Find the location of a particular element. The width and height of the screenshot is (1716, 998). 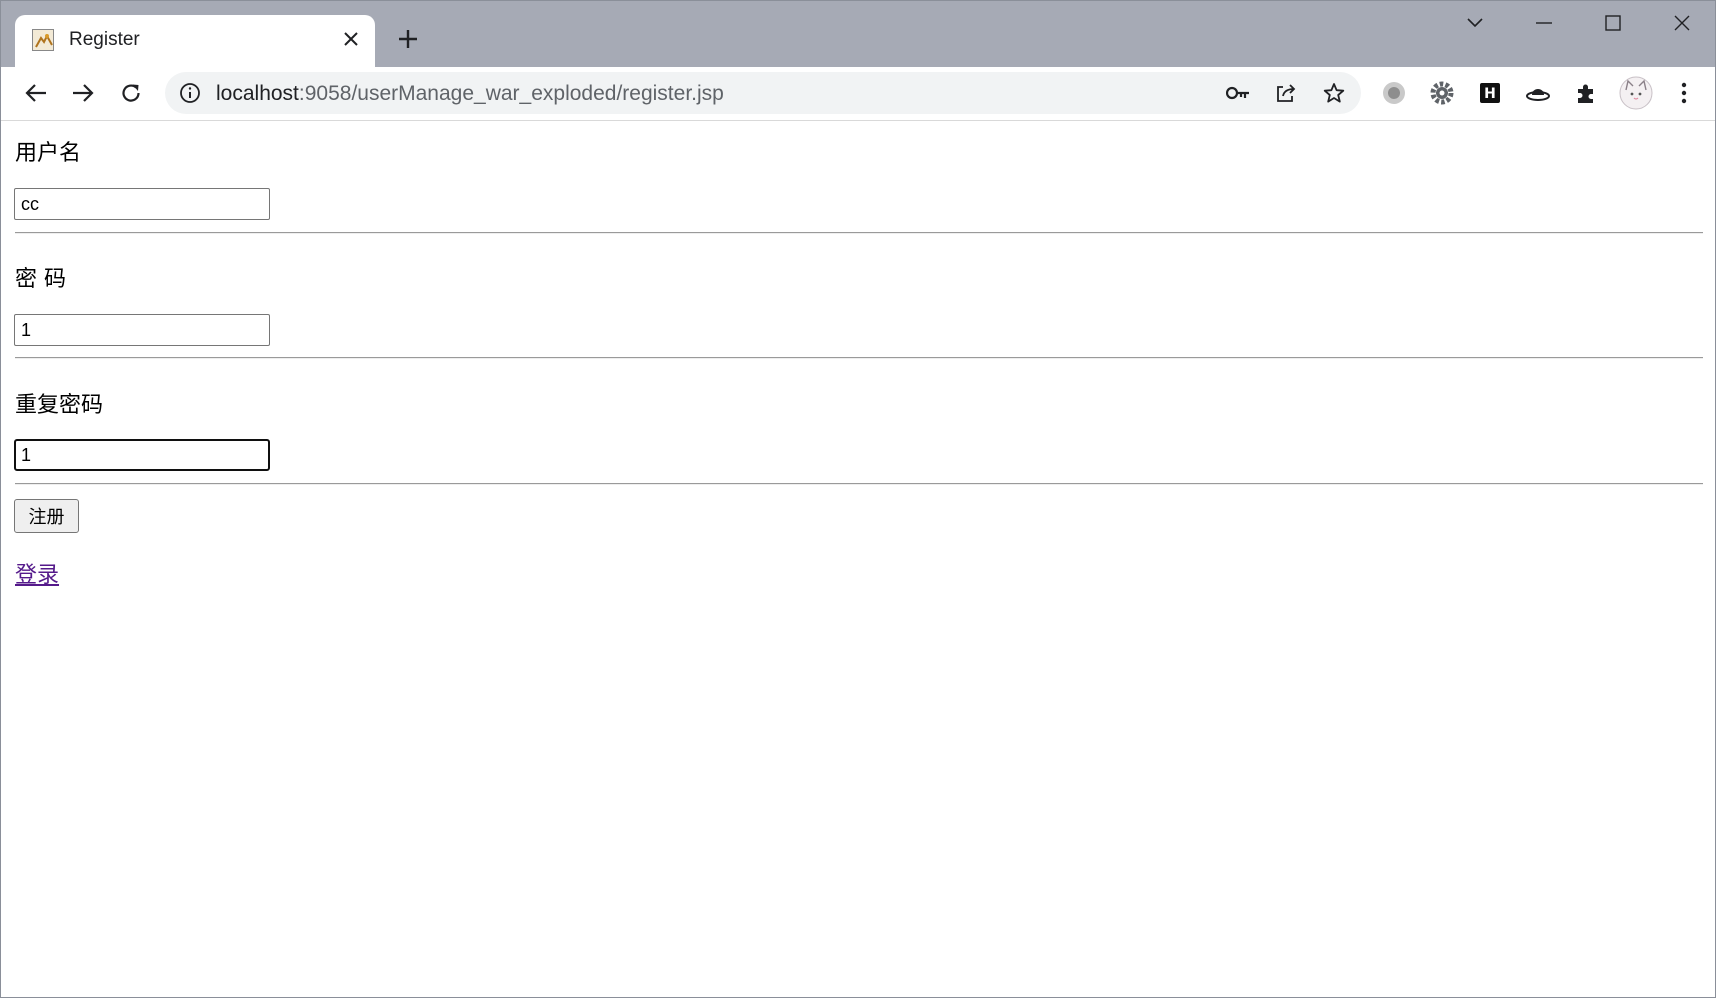

register-button: 注册 is located at coordinates (46, 516).